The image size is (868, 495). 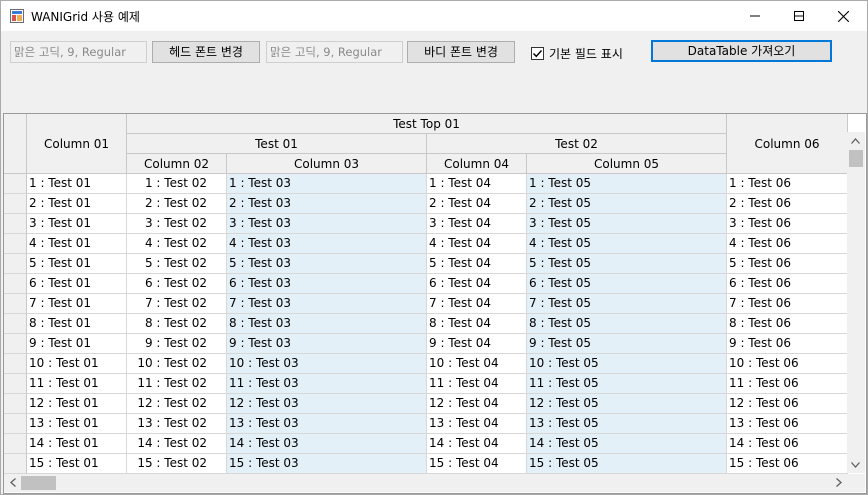 I want to click on vertical-scrollbar, so click(x=856, y=302).